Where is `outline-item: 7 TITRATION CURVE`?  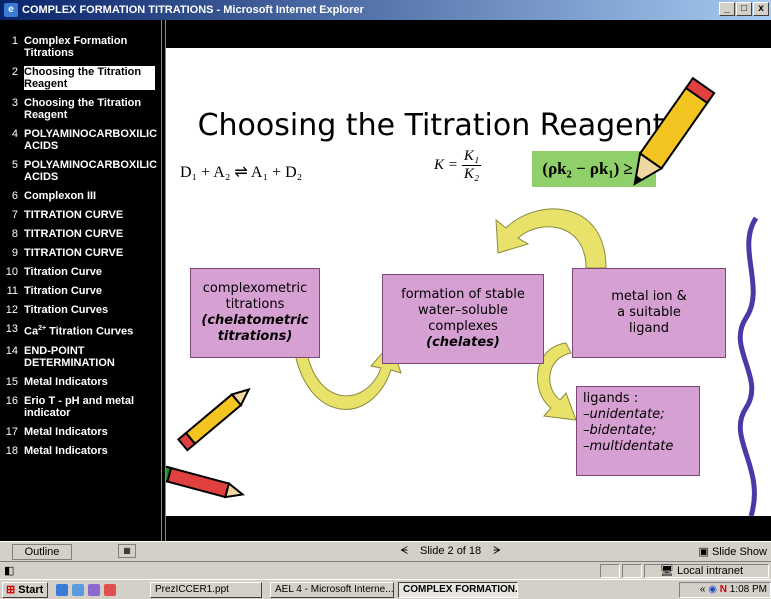
outline-item: 7 TITRATION CURVE is located at coordinates (80, 215).